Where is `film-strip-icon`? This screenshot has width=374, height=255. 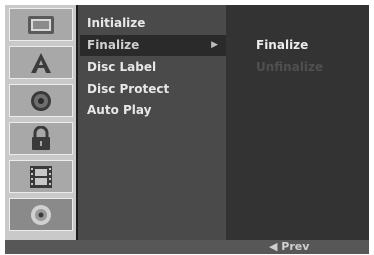
film-strip-icon is located at coordinates (41, 176).